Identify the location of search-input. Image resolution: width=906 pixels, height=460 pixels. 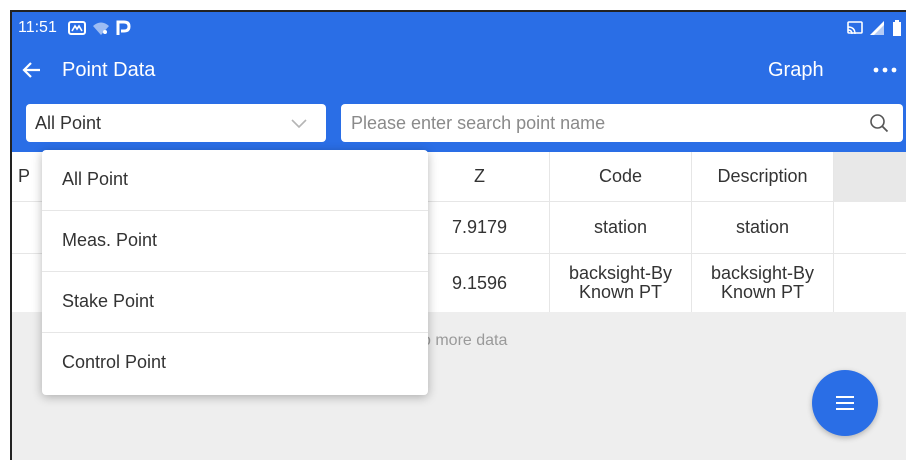
(601, 123).